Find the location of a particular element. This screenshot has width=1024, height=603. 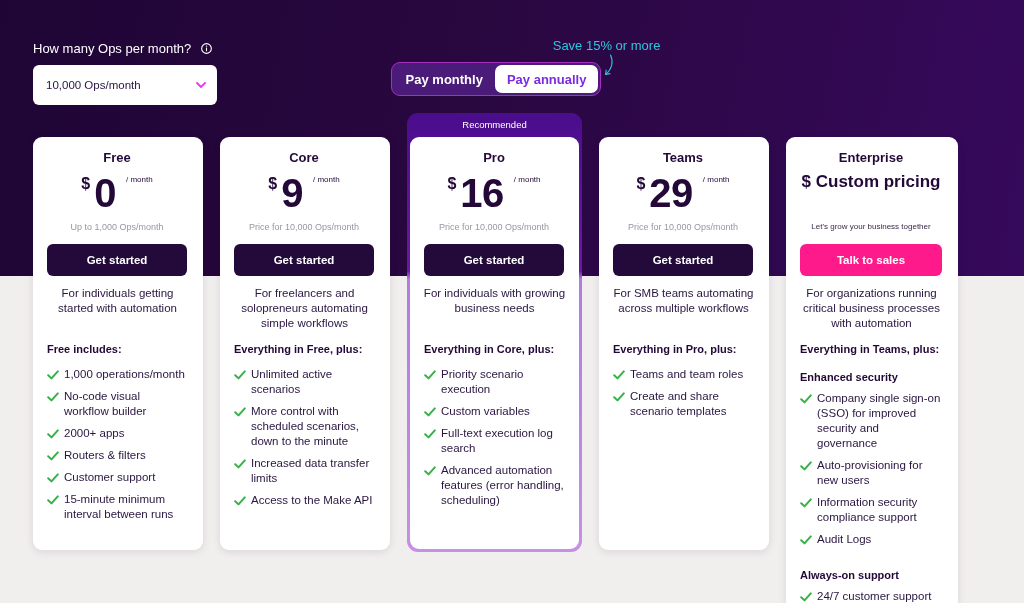

feature-text: Full-text execution log search is located at coordinates (497, 441).